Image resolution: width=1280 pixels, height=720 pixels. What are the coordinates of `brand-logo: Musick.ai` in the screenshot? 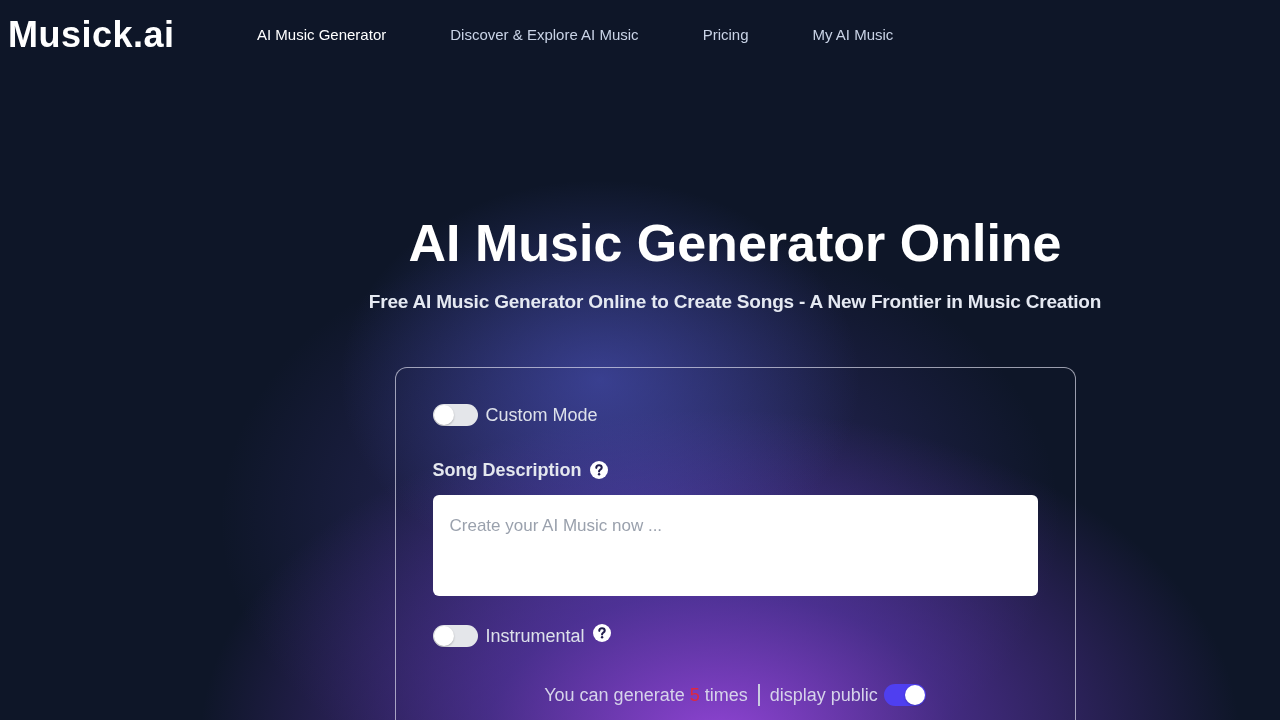 It's located at (132, 35).